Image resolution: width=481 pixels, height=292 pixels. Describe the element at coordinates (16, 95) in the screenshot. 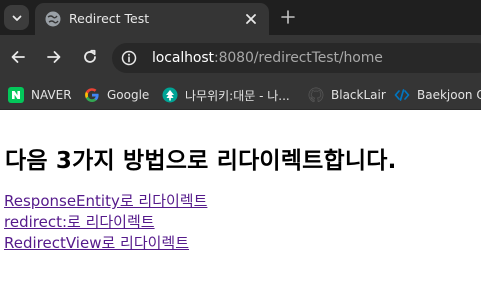

I see `naver-icon` at that location.